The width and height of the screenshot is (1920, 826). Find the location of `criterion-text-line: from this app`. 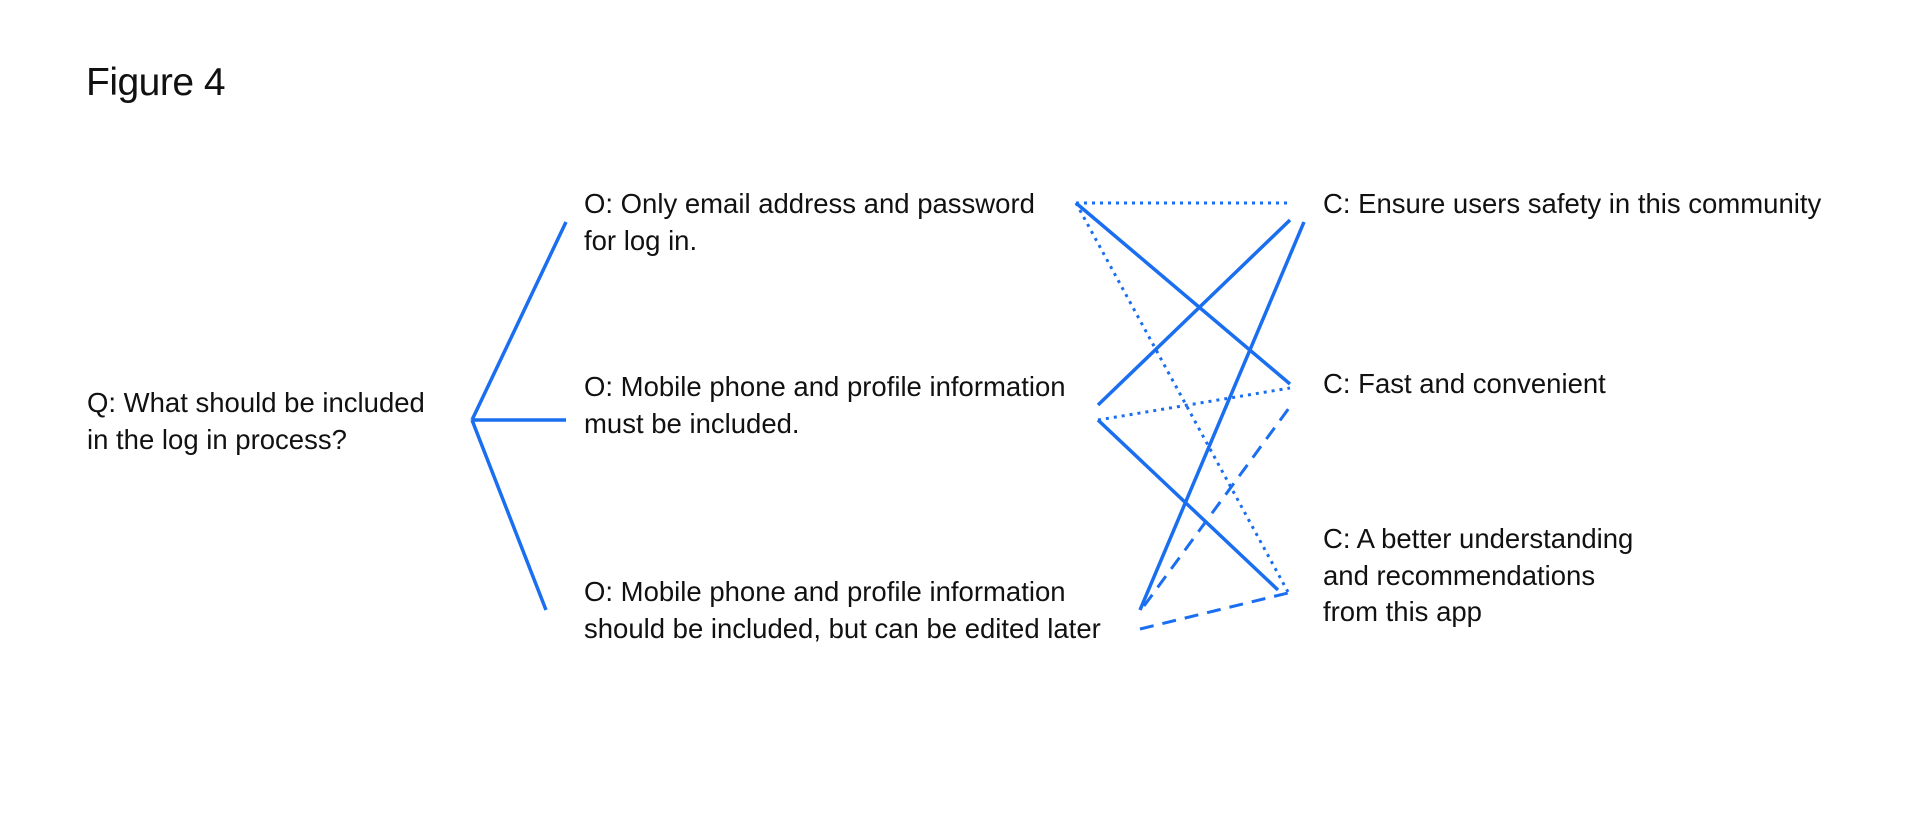

criterion-text-line: from this app is located at coordinates (1402, 611).